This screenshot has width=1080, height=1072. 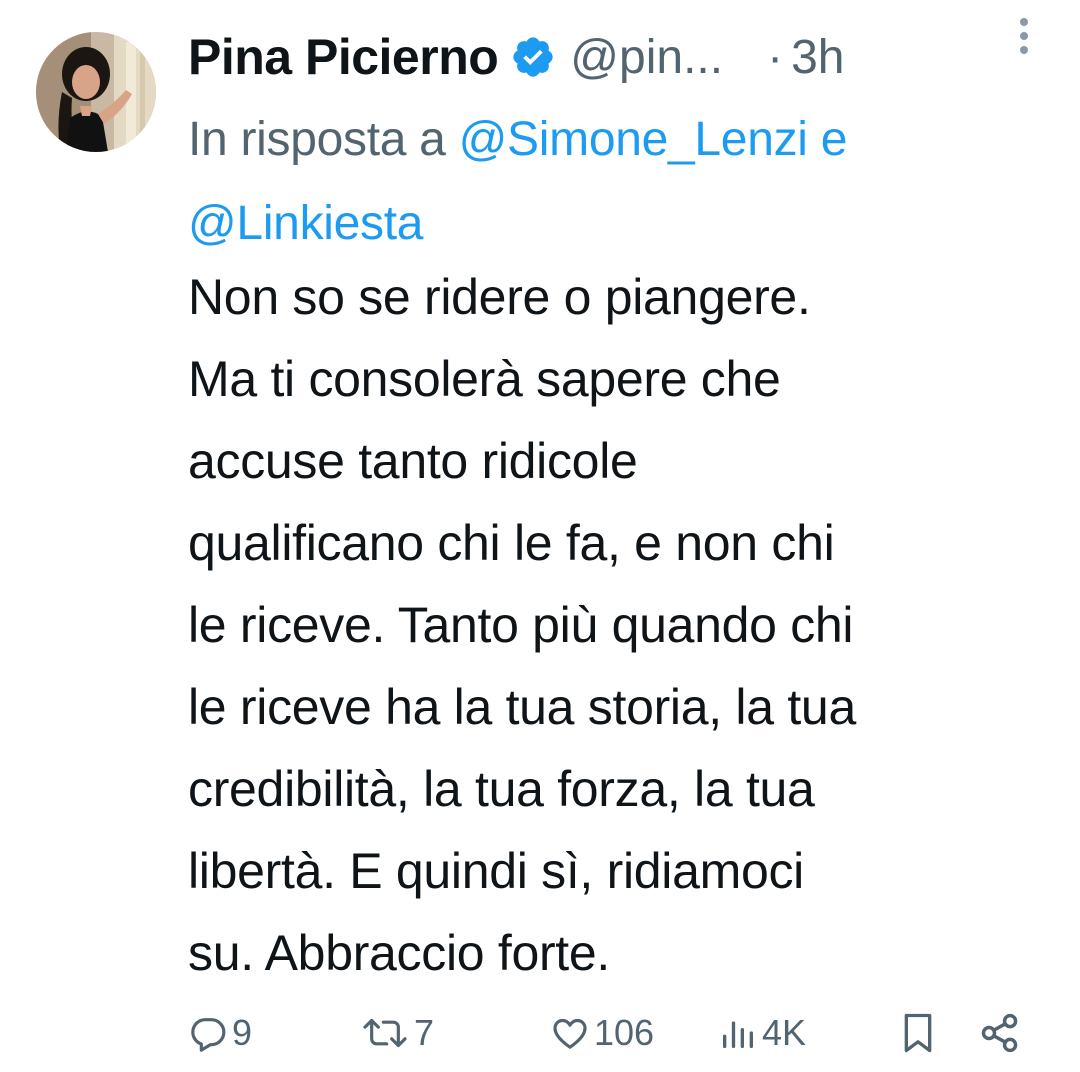 I want to click on avatar, so click(x=96, y=92).